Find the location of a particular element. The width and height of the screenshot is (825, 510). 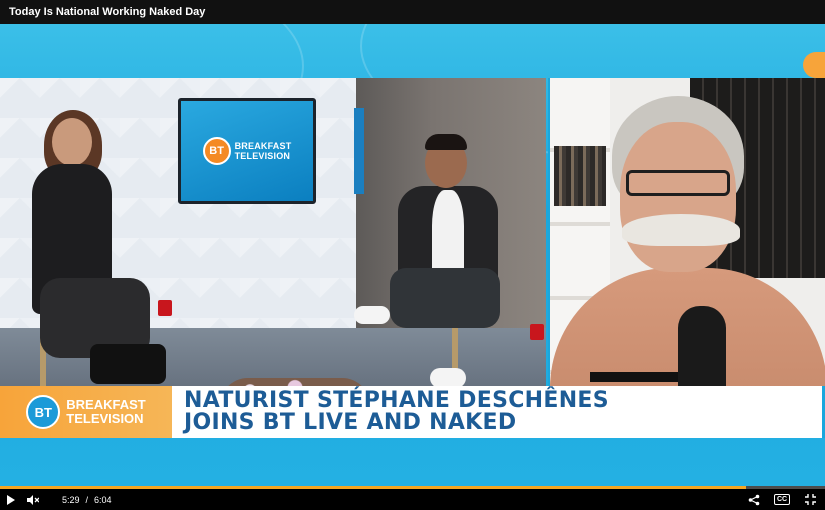

host-left-head is located at coordinates (72, 142).